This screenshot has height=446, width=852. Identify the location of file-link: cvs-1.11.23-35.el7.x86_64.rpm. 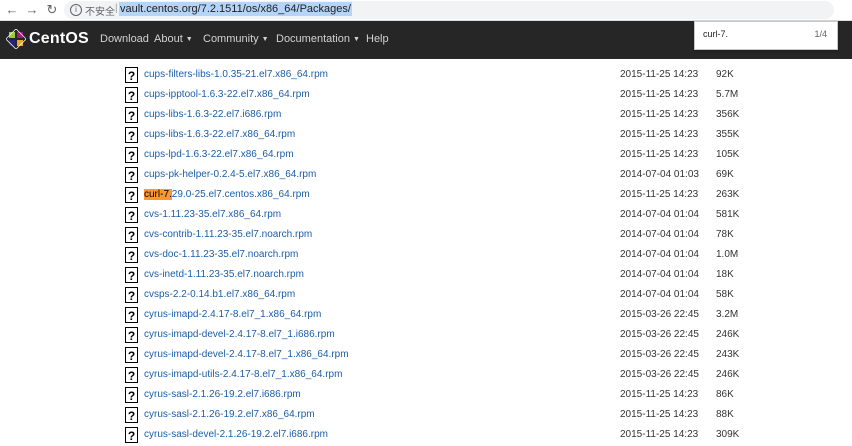
(212, 214).